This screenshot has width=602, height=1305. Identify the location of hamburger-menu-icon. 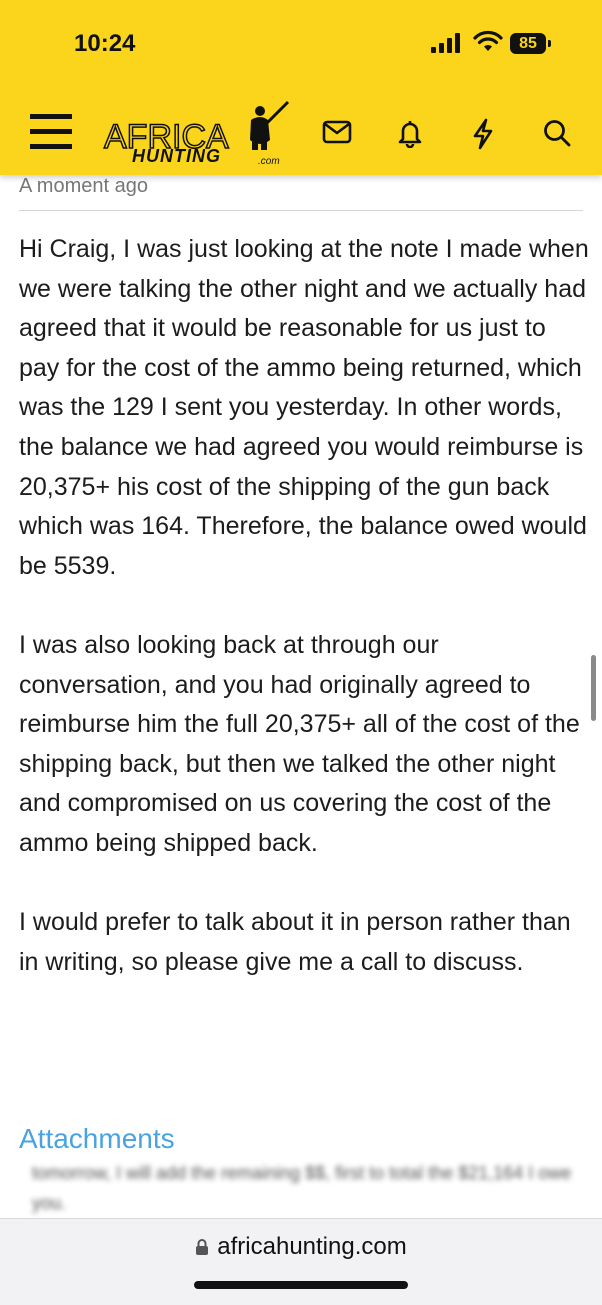
(51, 132).